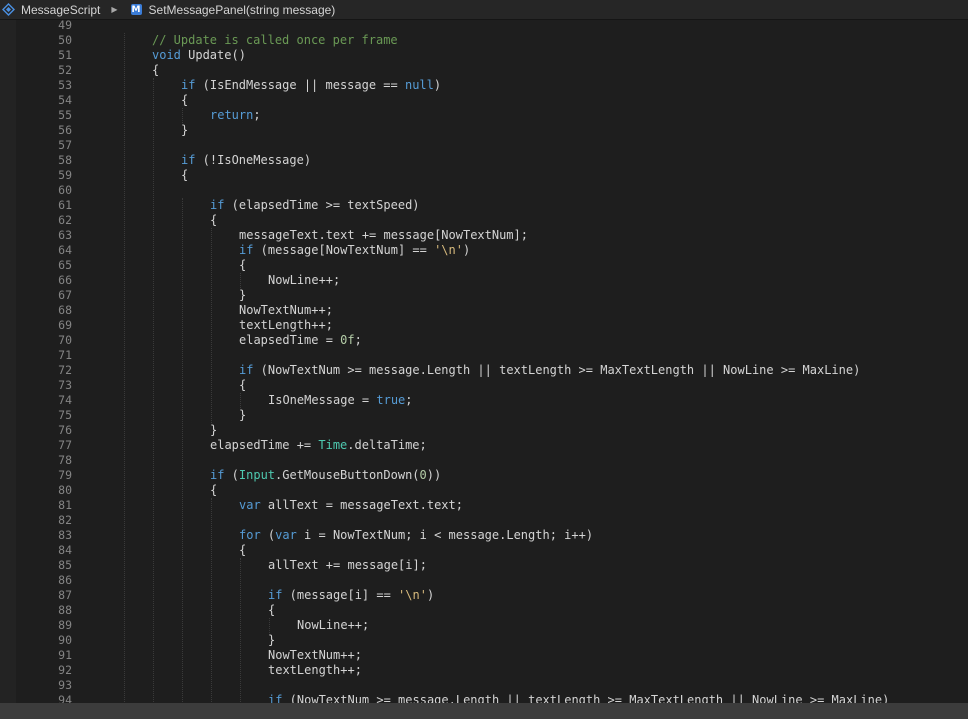 The height and width of the screenshot is (719, 968). I want to click on code-token: allText += message[i];, so click(347, 565).